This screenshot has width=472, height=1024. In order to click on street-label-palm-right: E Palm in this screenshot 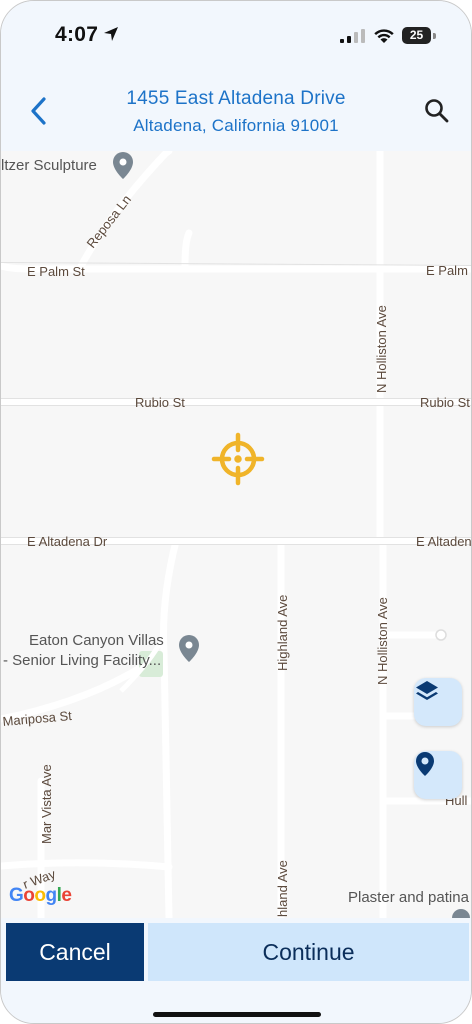, I will do `click(447, 270)`.